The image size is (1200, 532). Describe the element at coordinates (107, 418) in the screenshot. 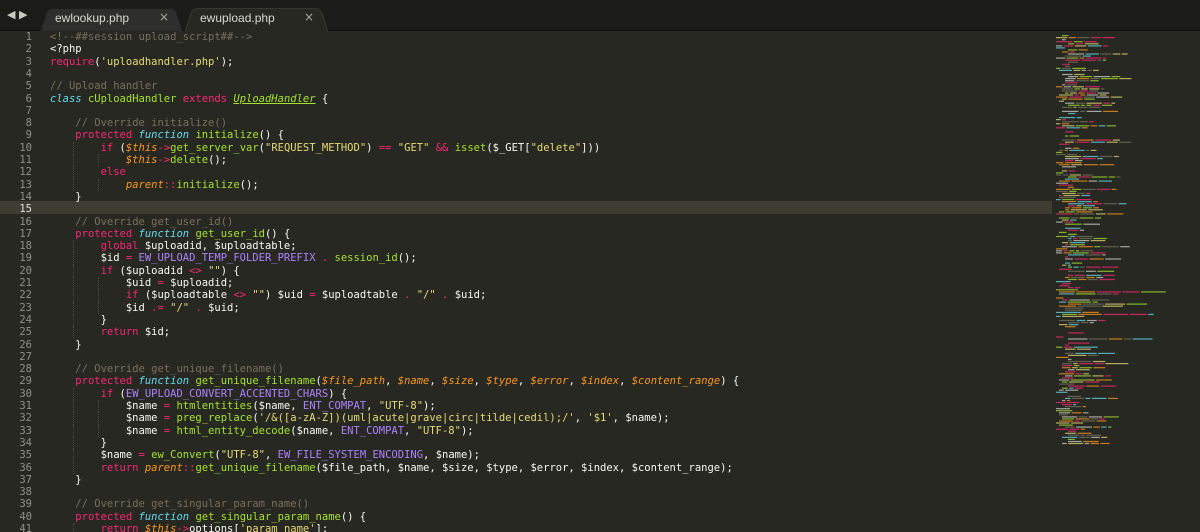

I see `code-token: $name` at that location.